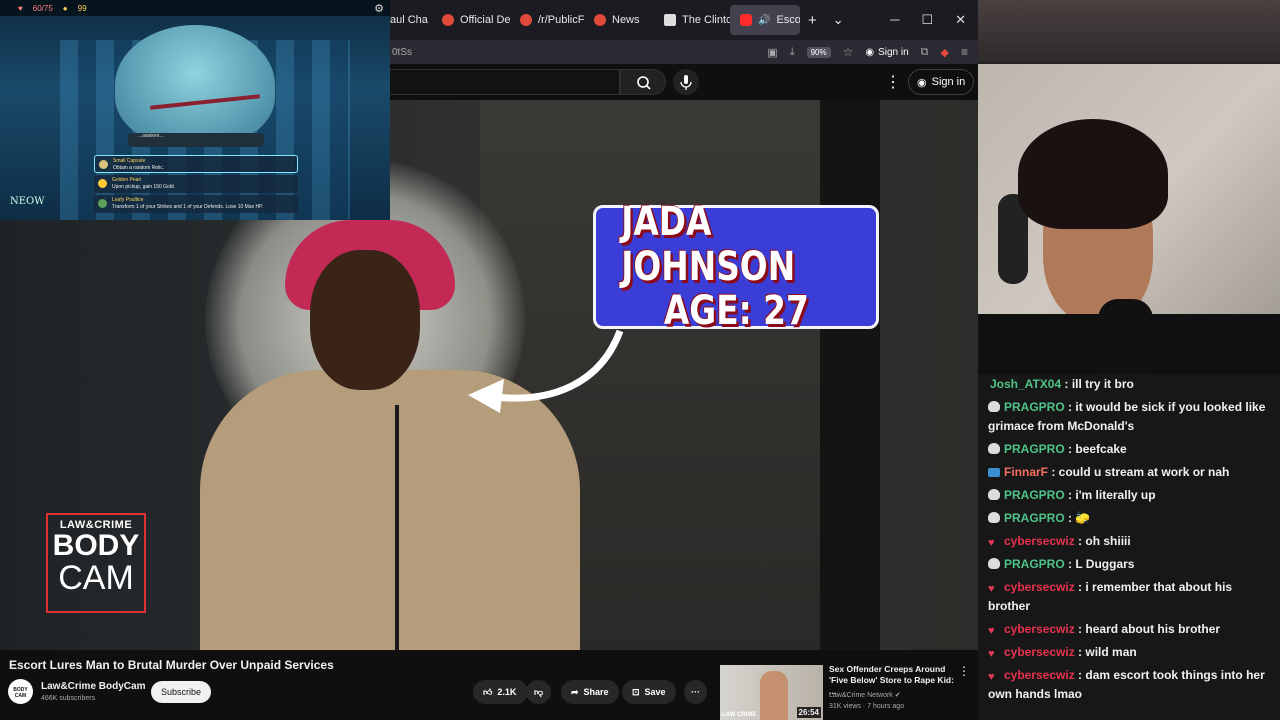  Describe the element at coordinates (765, 20) in the screenshot. I see `tab-active: 🔊Esco✕` at that location.